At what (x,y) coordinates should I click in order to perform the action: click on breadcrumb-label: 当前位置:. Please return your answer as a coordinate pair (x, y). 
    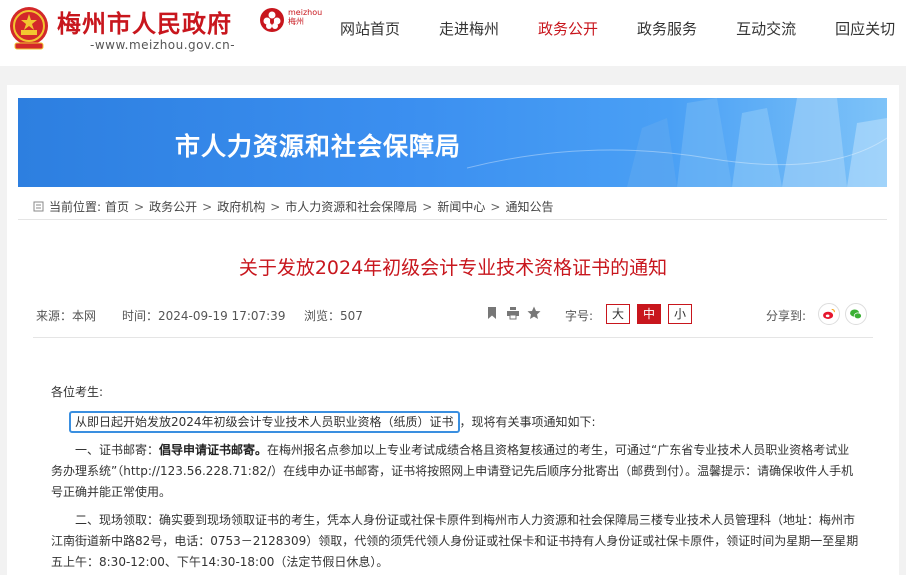
    Looking at the image, I should click on (75, 207).